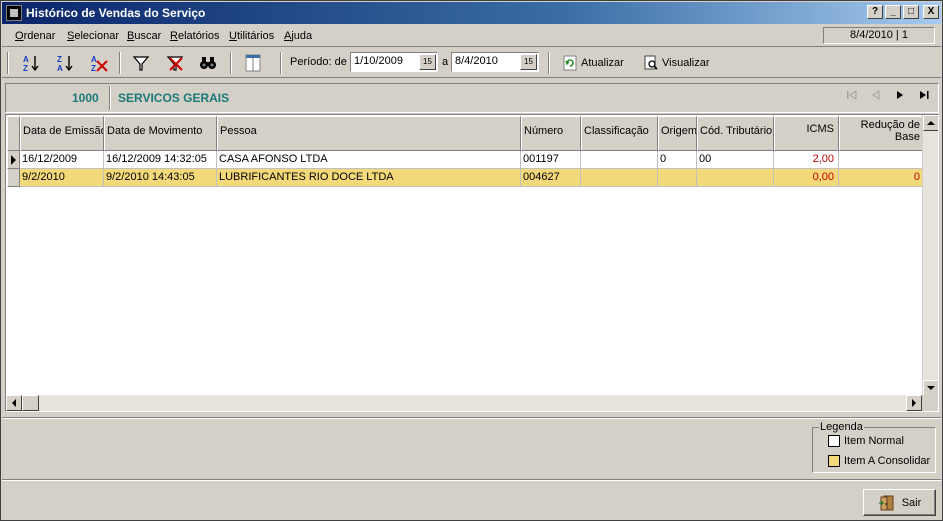 Image resolution: width=943 pixels, height=521 pixels. Describe the element at coordinates (298, 36) in the screenshot. I see `menu-ajuda: Ajuda` at that location.